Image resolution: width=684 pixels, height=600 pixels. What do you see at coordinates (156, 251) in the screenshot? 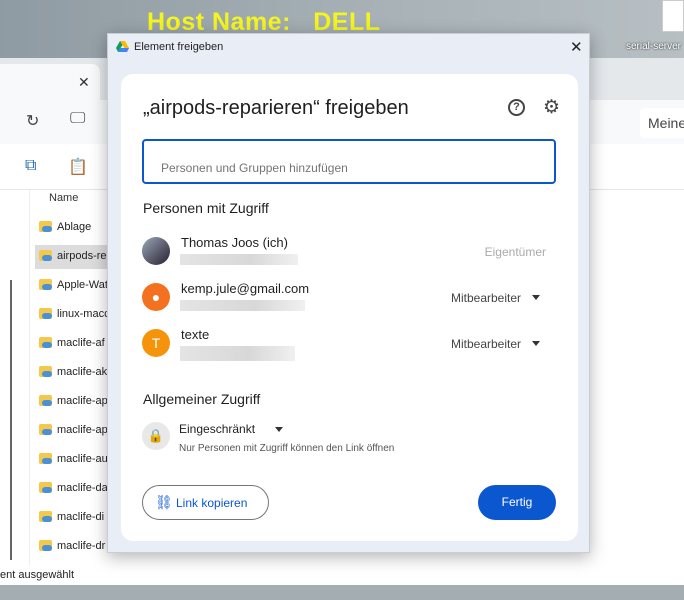
I see `avatar` at bounding box center [156, 251].